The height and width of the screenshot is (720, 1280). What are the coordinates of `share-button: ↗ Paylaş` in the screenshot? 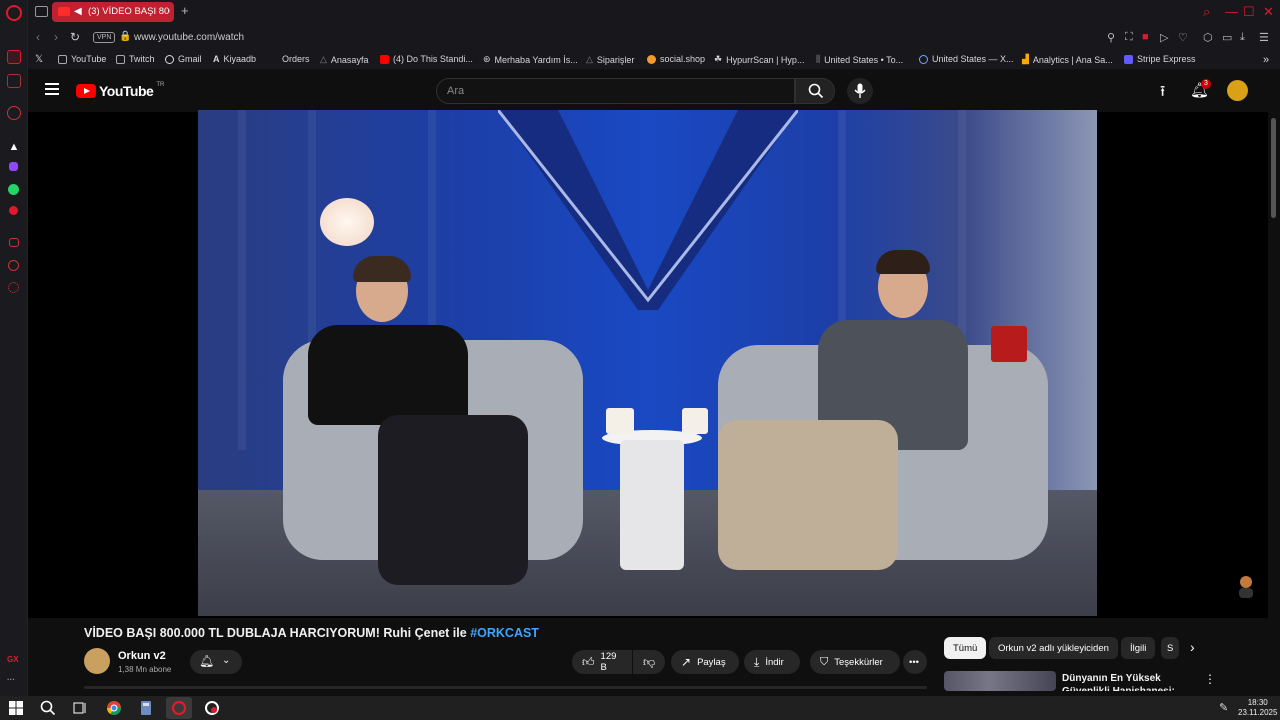 It's located at (705, 662).